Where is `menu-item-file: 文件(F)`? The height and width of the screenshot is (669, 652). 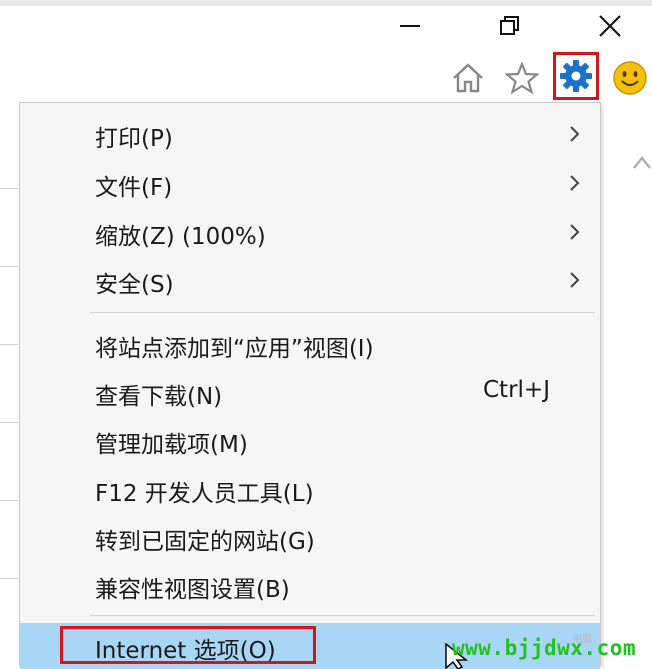 menu-item-file: 文件(F) is located at coordinates (310, 183).